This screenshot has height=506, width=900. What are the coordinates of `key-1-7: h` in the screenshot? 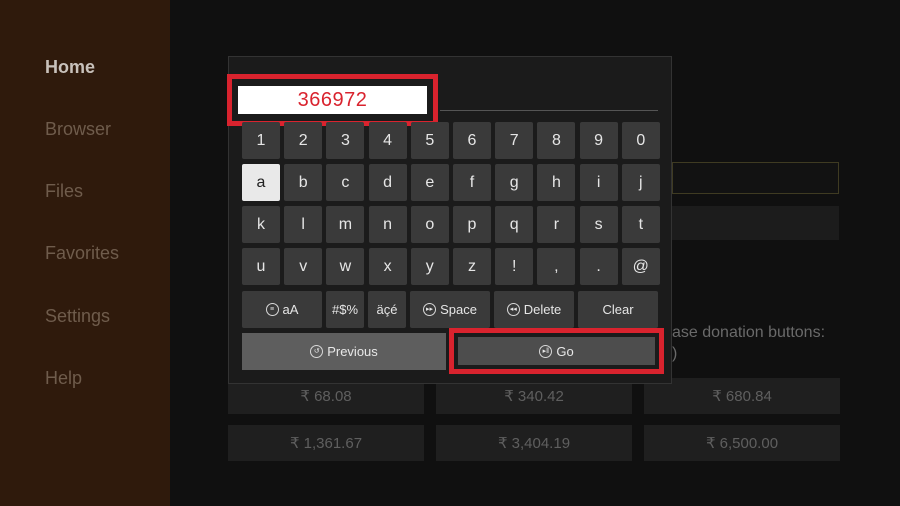 It's located at (556, 182).